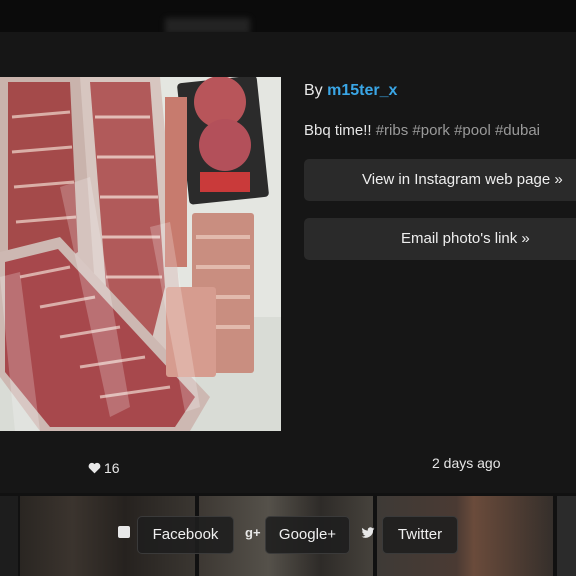  I want to click on view-instagram-button: View in Instagram web page », so click(440, 180).